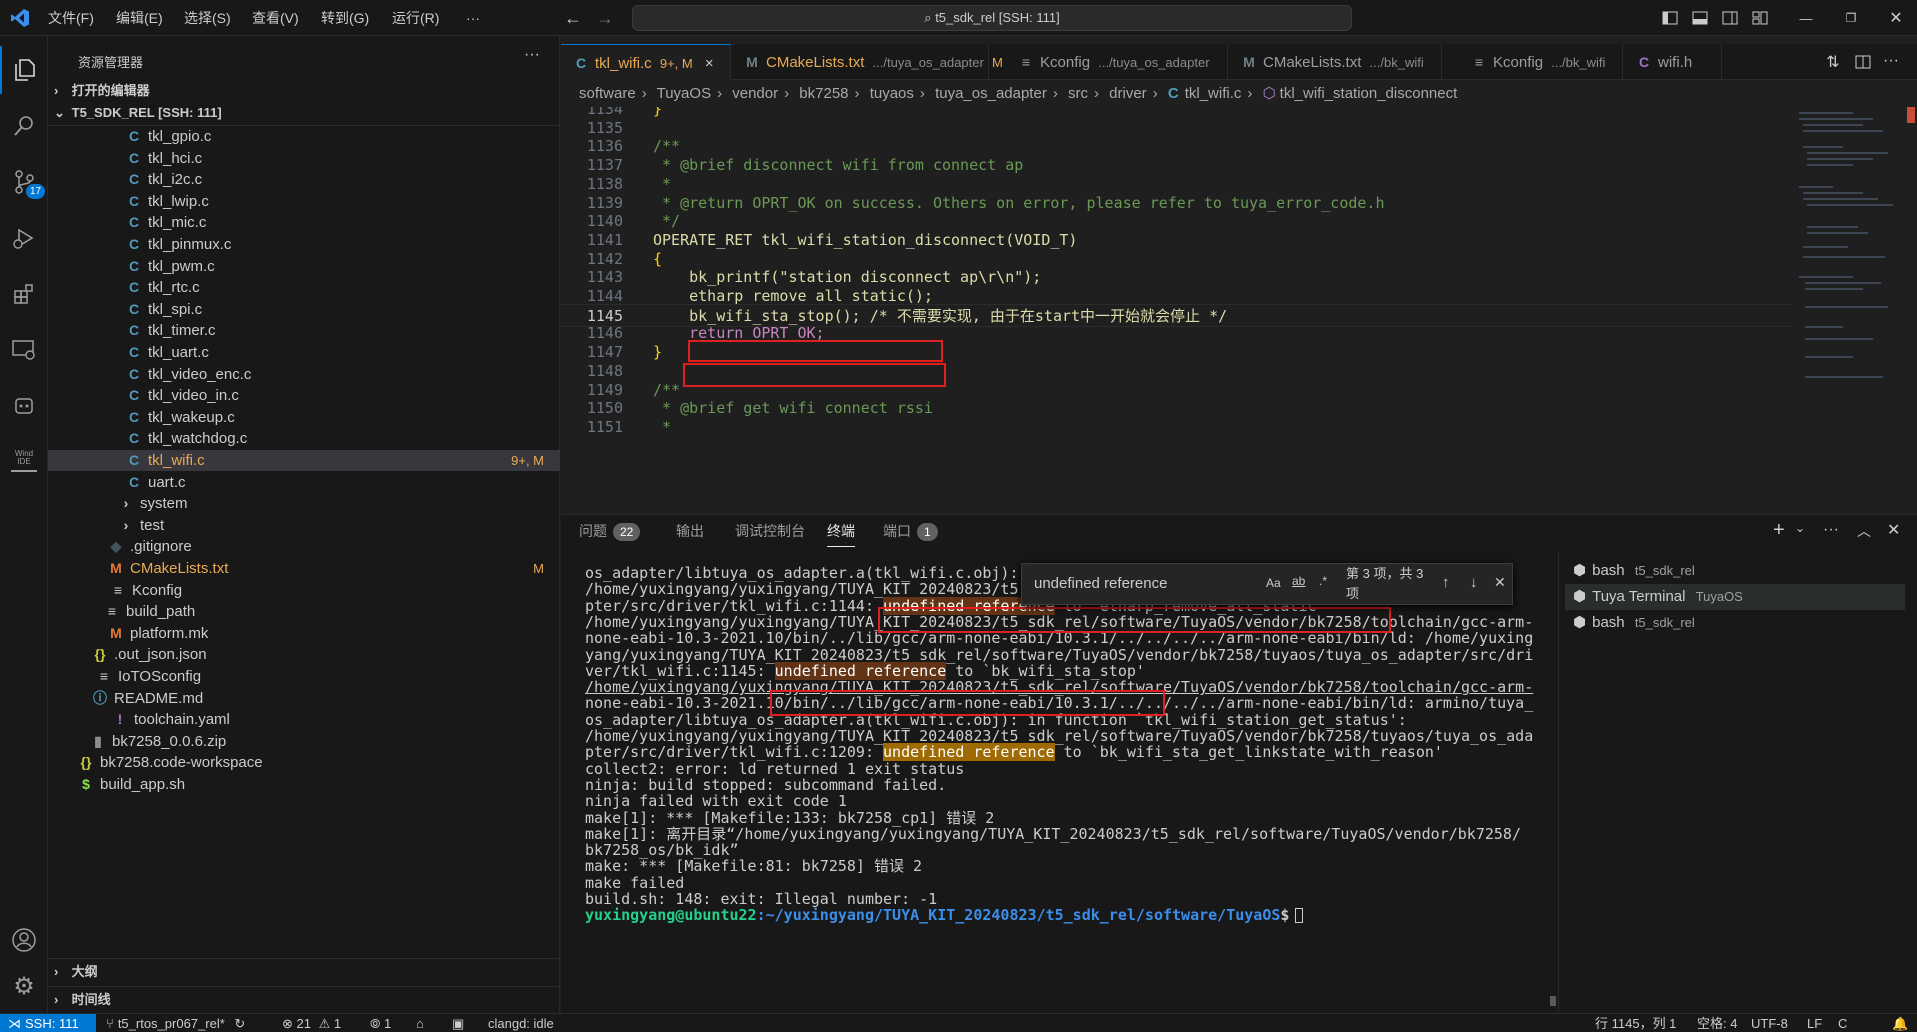 The width and height of the screenshot is (1917, 1032). I want to click on tab-output: 输出, so click(690, 531).